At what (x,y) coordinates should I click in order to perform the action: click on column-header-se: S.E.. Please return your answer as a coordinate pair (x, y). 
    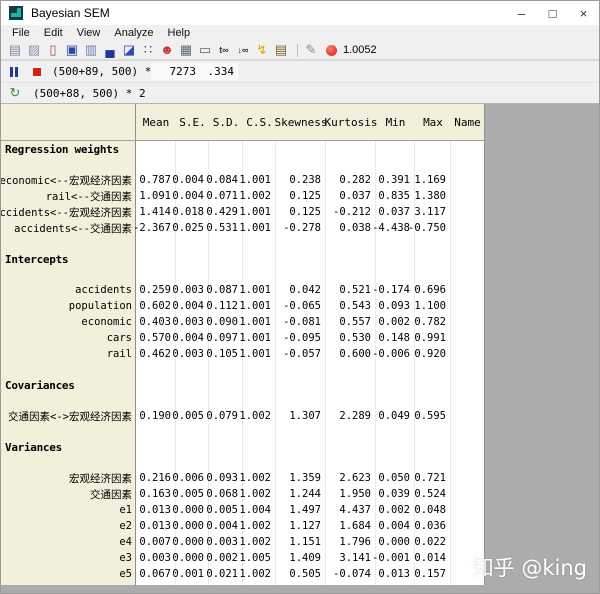
    Looking at the image, I should click on (192, 122).